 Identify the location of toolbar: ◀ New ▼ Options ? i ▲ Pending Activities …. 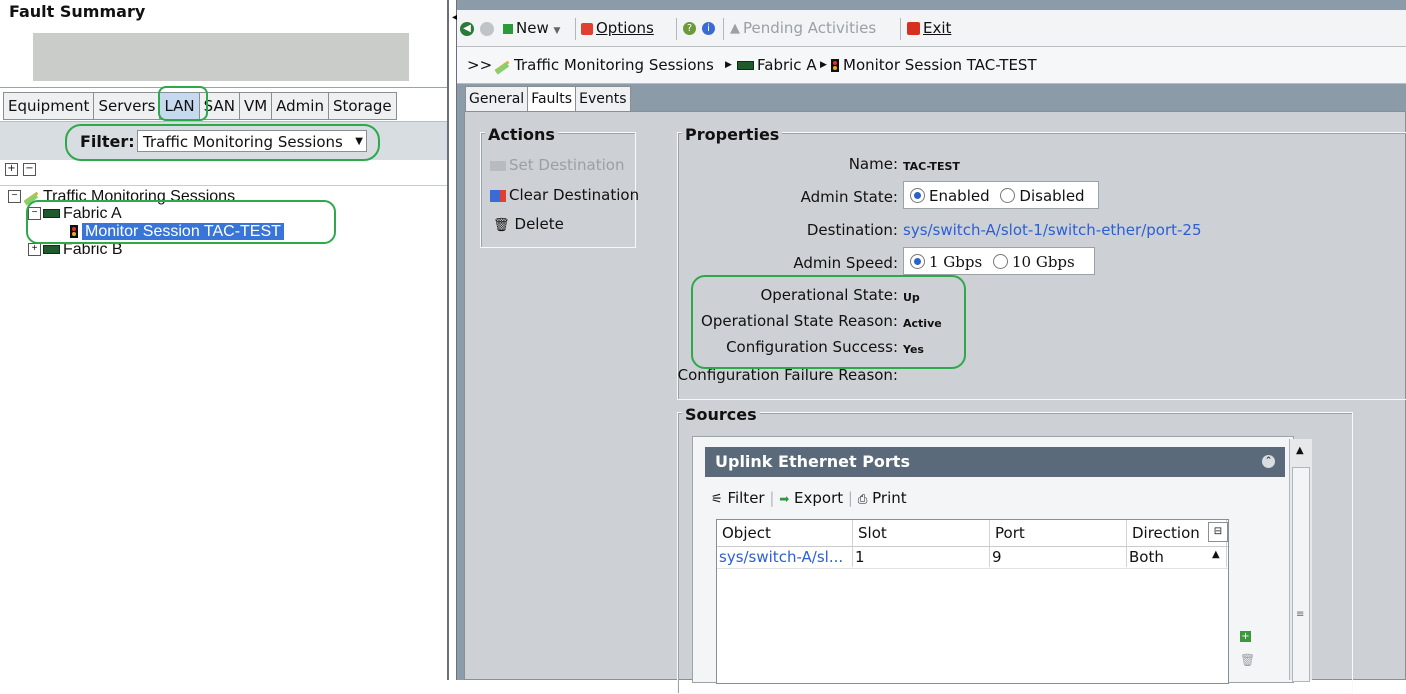
(931, 28).